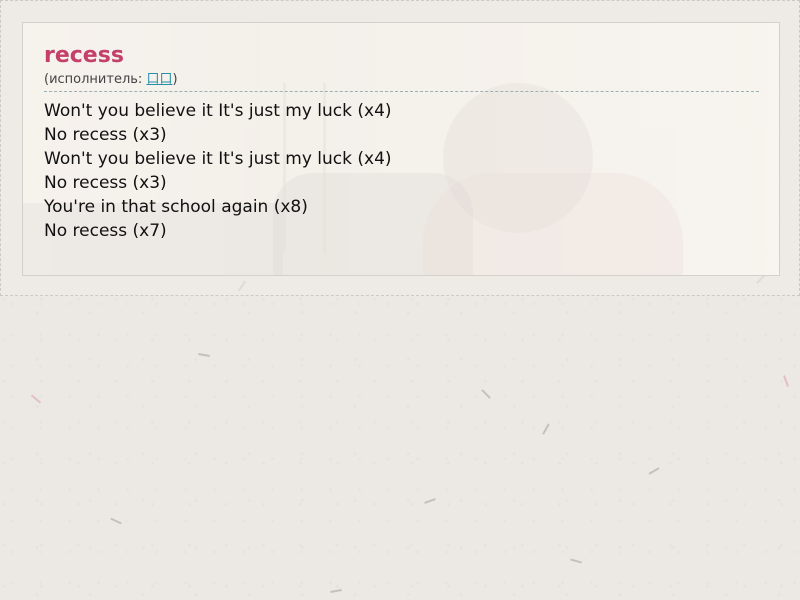  What do you see at coordinates (159, 79) in the screenshot?
I see `artist-link: 口口` at bounding box center [159, 79].